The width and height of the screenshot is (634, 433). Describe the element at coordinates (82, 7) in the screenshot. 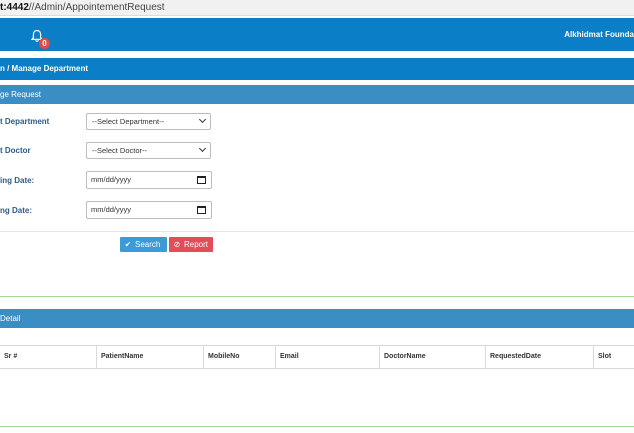

I see `url-text: t:4442//Admin/AppointementRequest` at that location.